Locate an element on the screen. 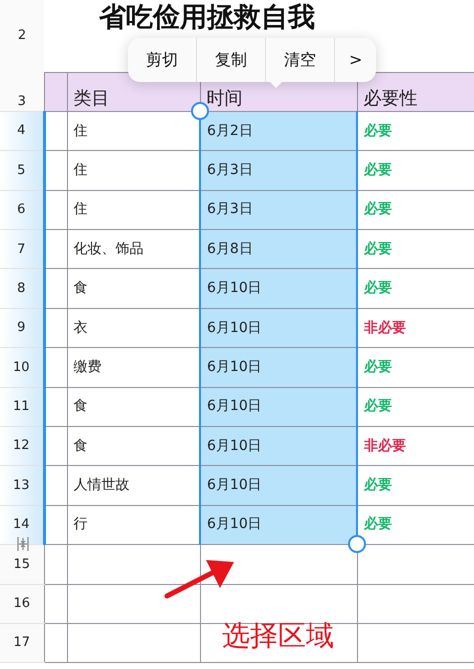  selection-handle is located at coordinates (357, 544).